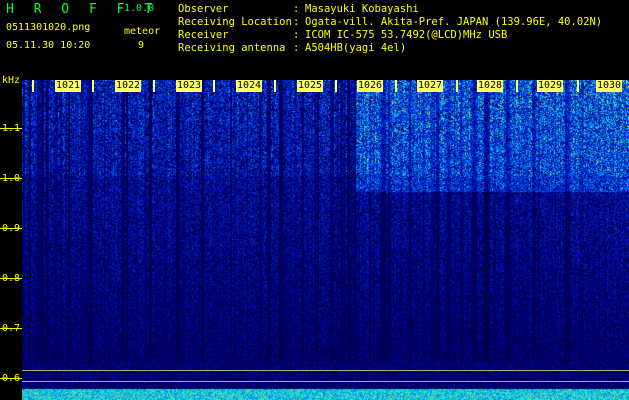 The width and height of the screenshot is (629, 400). I want to click on info-label: Receiving antenna, so click(232, 48).